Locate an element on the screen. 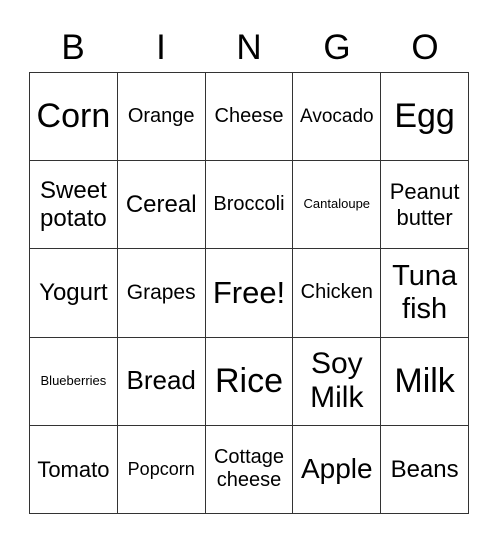  bingo-cell: Blueberries is located at coordinates (74, 381).